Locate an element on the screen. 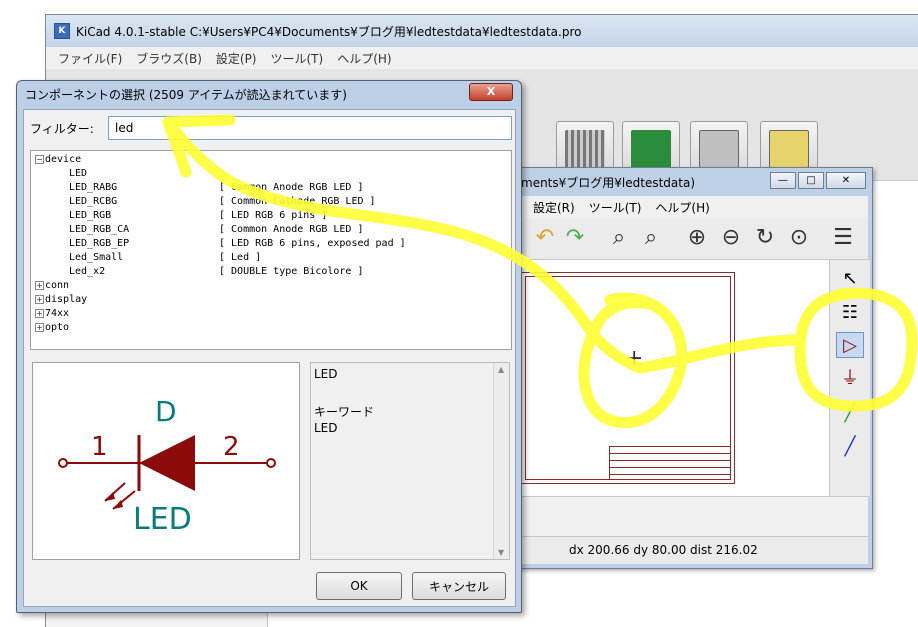 This screenshot has width=918, height=627. redo-icon: ↷ is located at coordinates (575, 238).